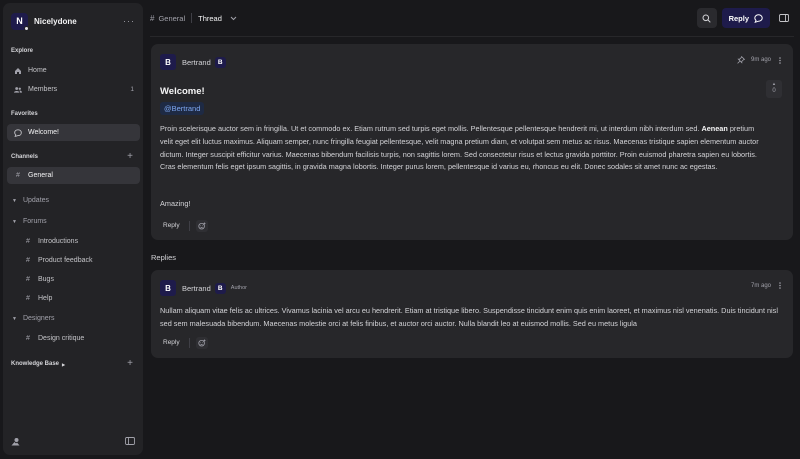  I want to click on mention-chip: @Bertrand, so click(182, 108).